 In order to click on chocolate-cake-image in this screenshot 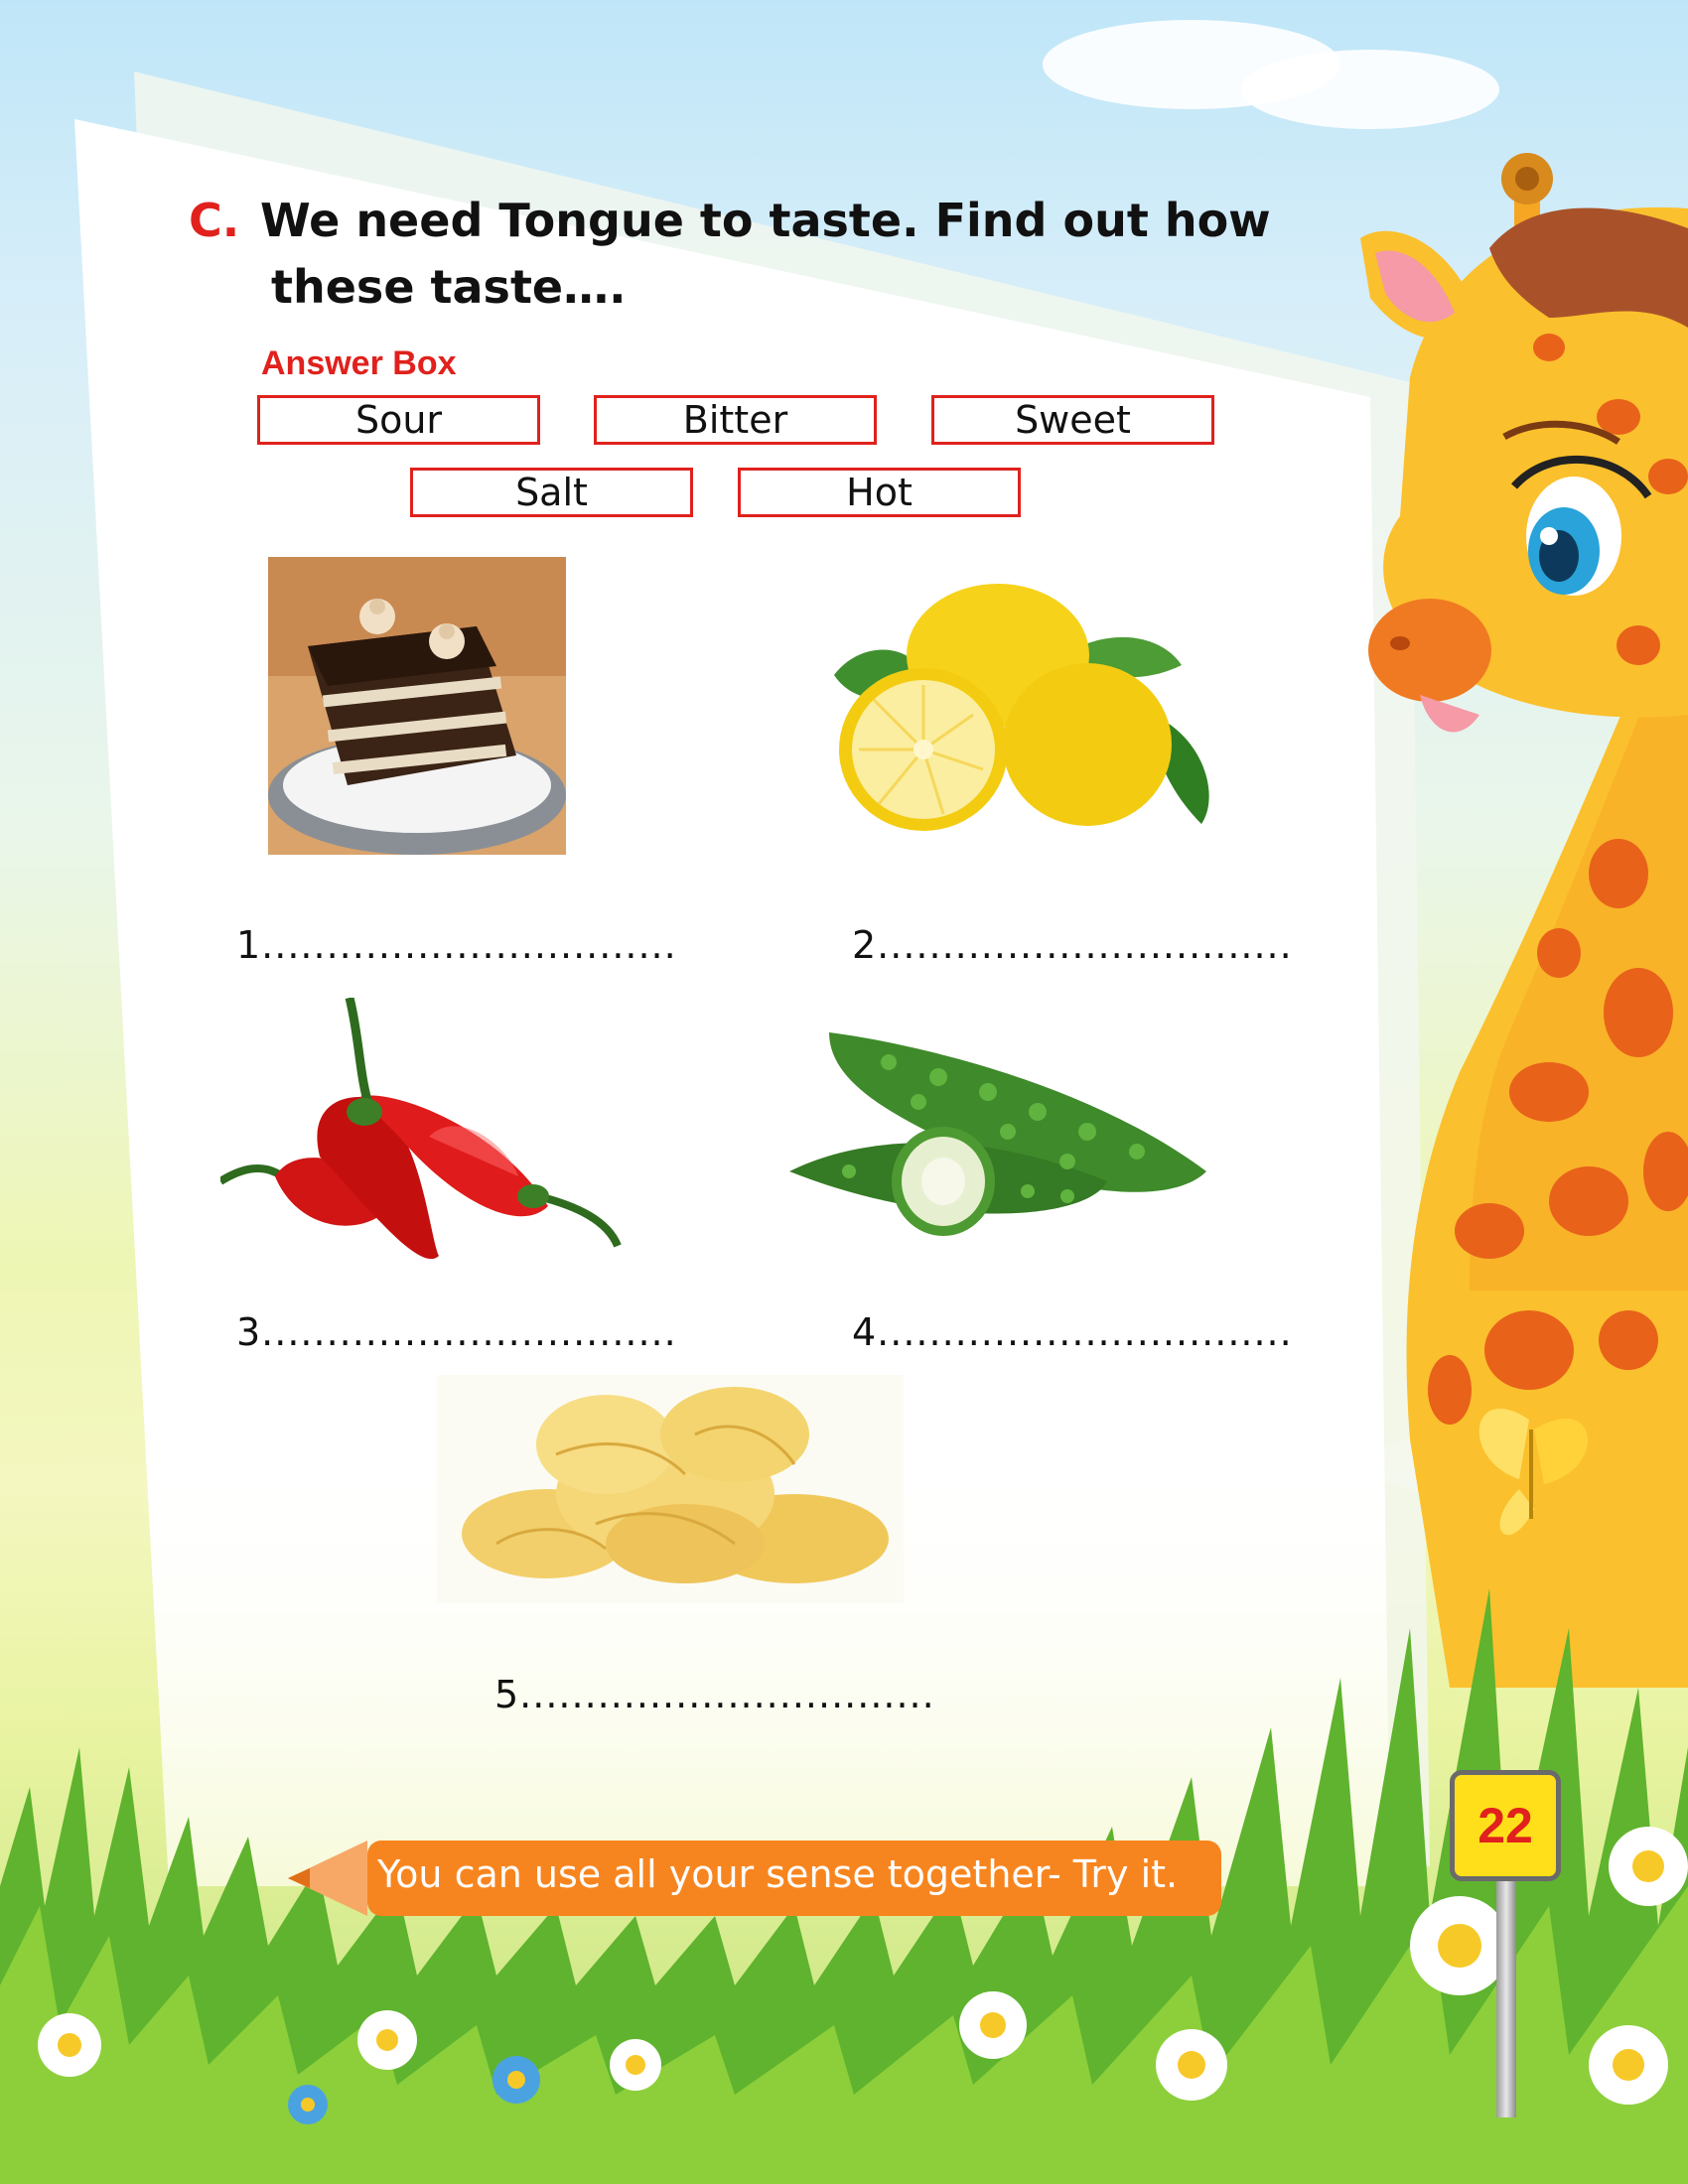, I will do `click(417, 706)`.